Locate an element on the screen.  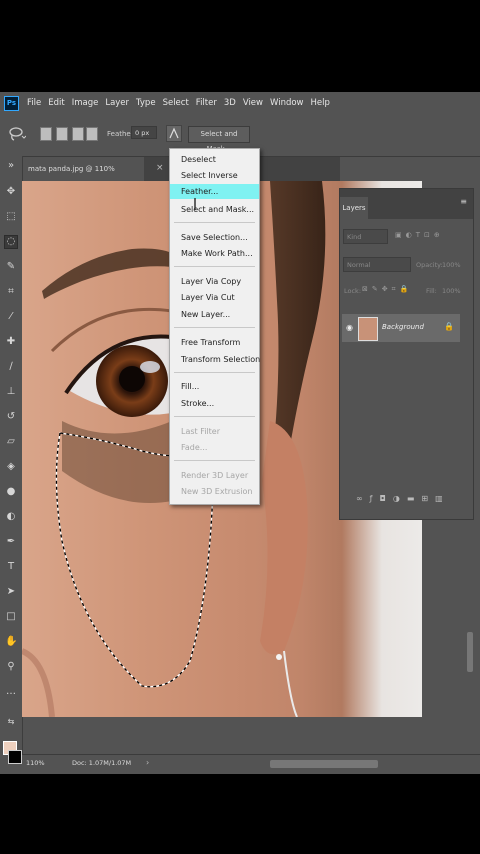
clone-stamp-icon: ⊥ is located at coordinates (11, 392).